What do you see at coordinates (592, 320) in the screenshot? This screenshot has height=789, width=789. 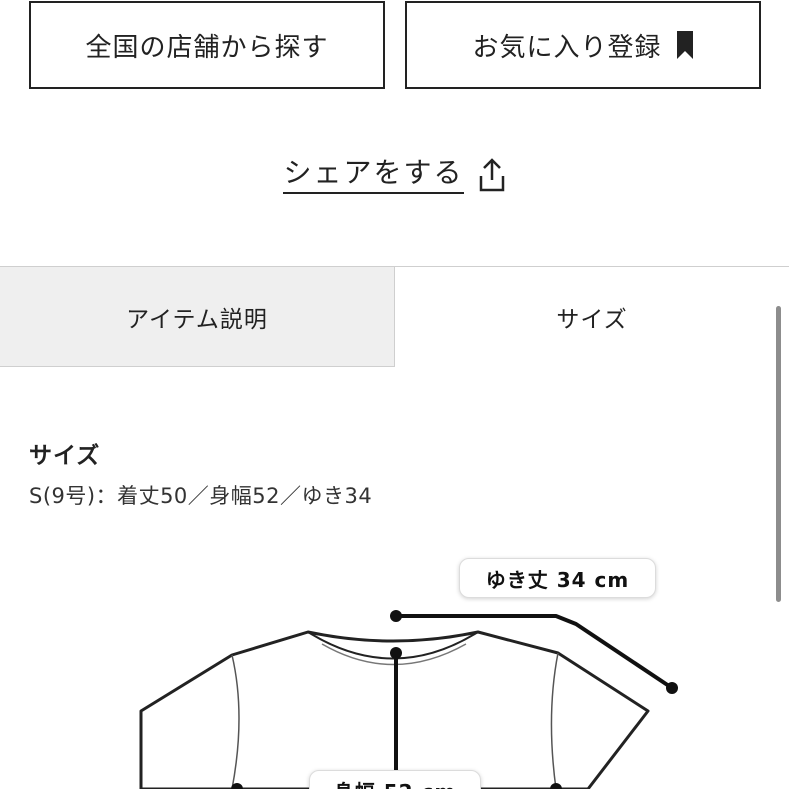 I see `tab-size-label: サイズ` at bounding box center [592, 320].